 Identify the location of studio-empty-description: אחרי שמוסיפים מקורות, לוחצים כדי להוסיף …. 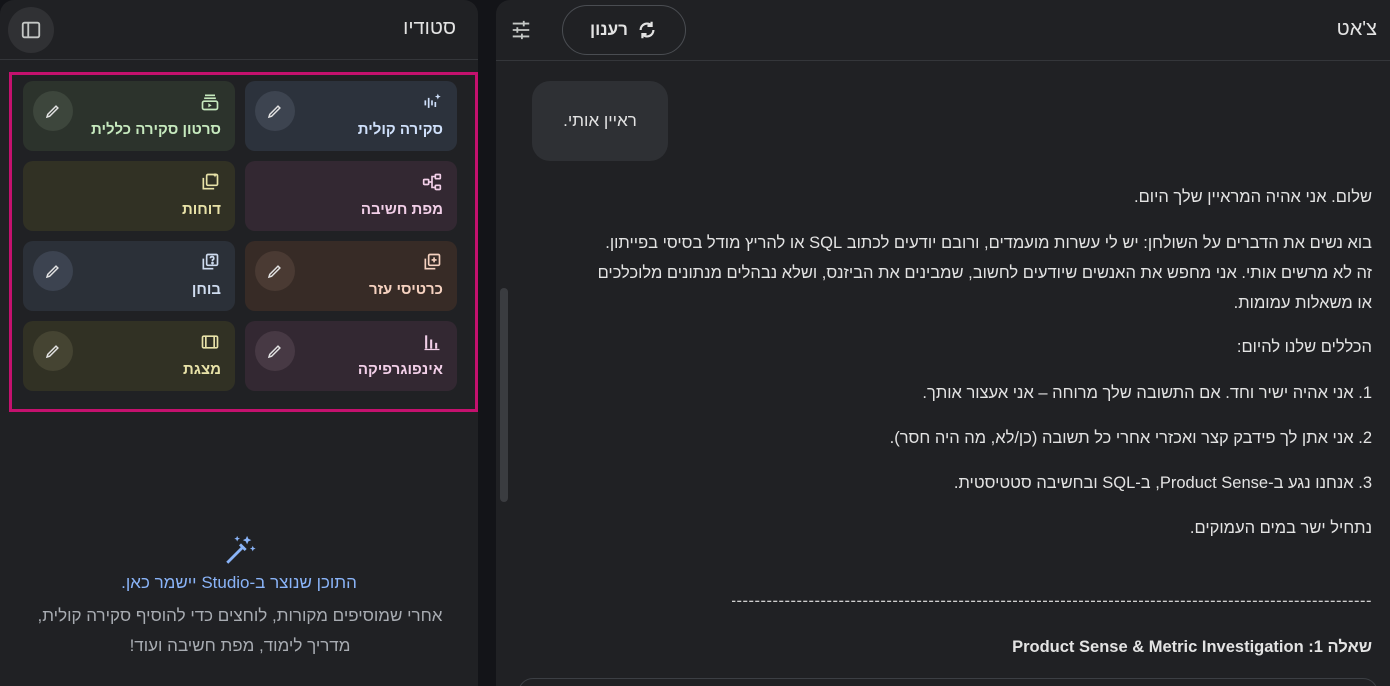
(240, 630).